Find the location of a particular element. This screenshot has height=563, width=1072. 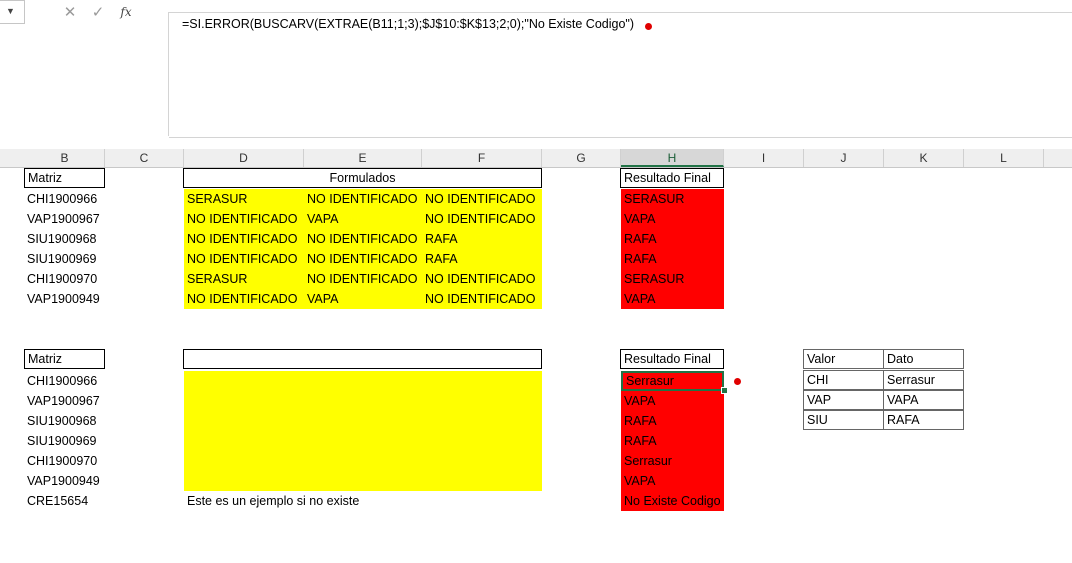

formulados-header-cell: Formulados is located at coordinates (362, 178).